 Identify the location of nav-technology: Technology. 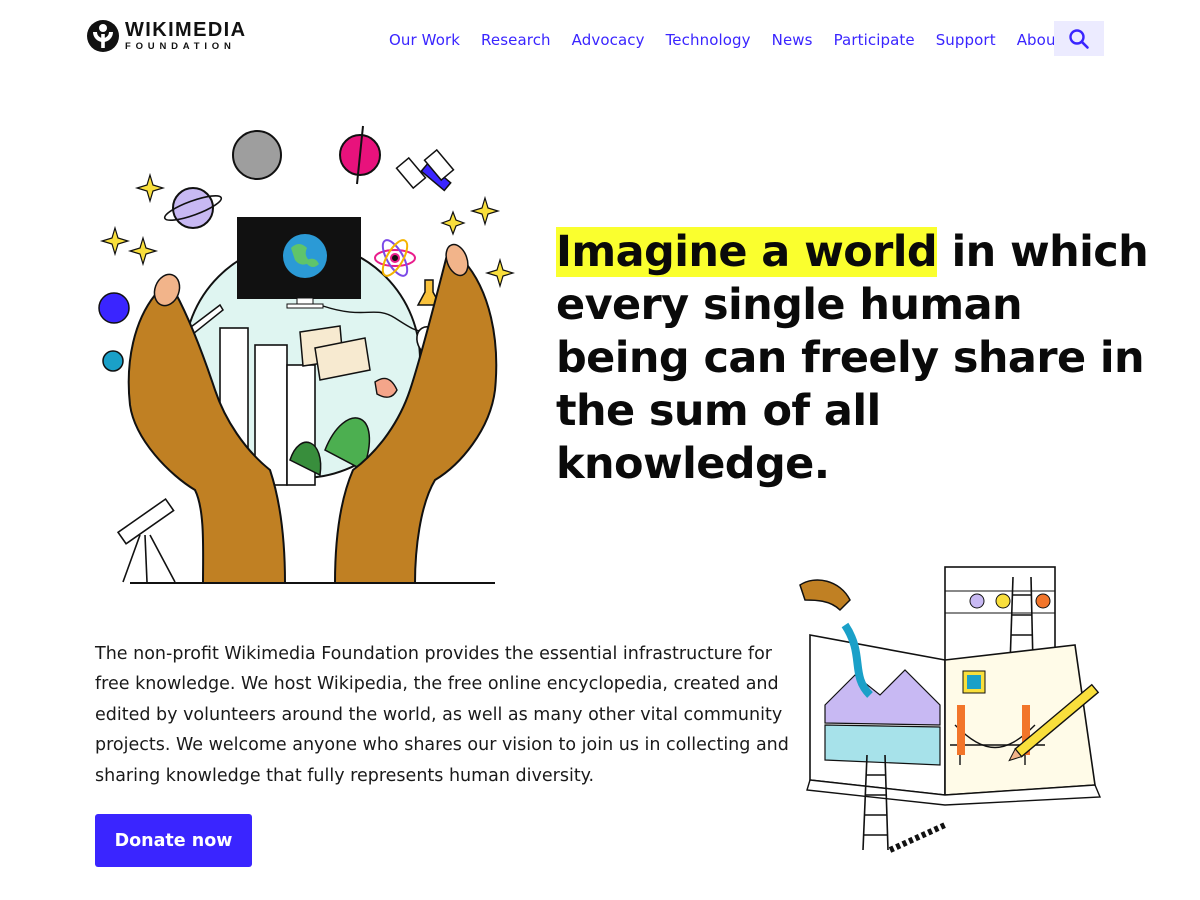
(708, 40).